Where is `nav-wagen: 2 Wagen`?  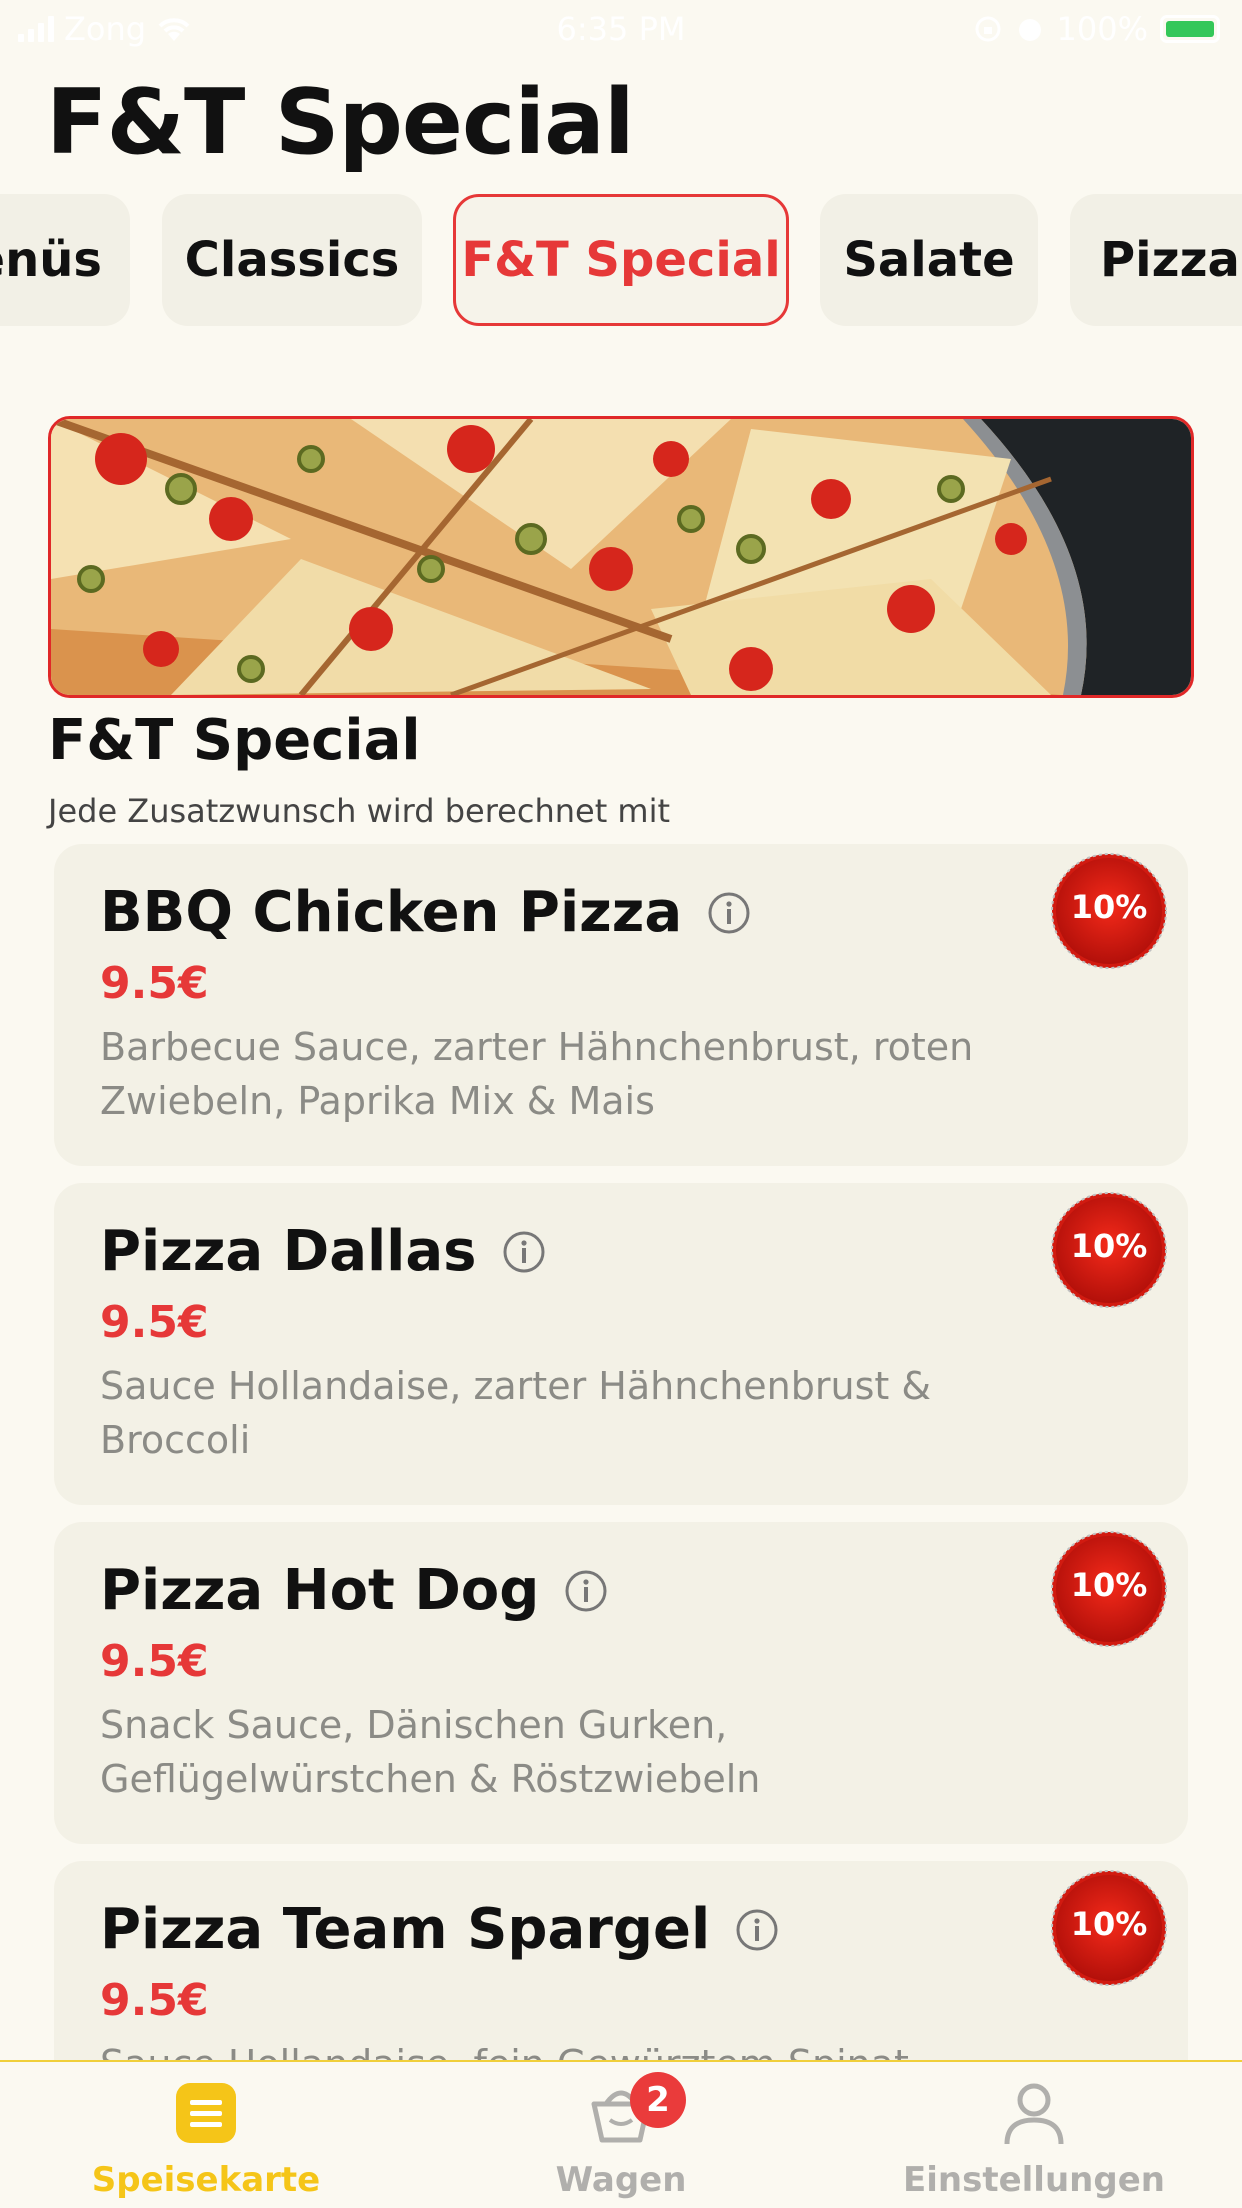 nav-wagen: 2 Wagen is located at coordinates (621, 2135).